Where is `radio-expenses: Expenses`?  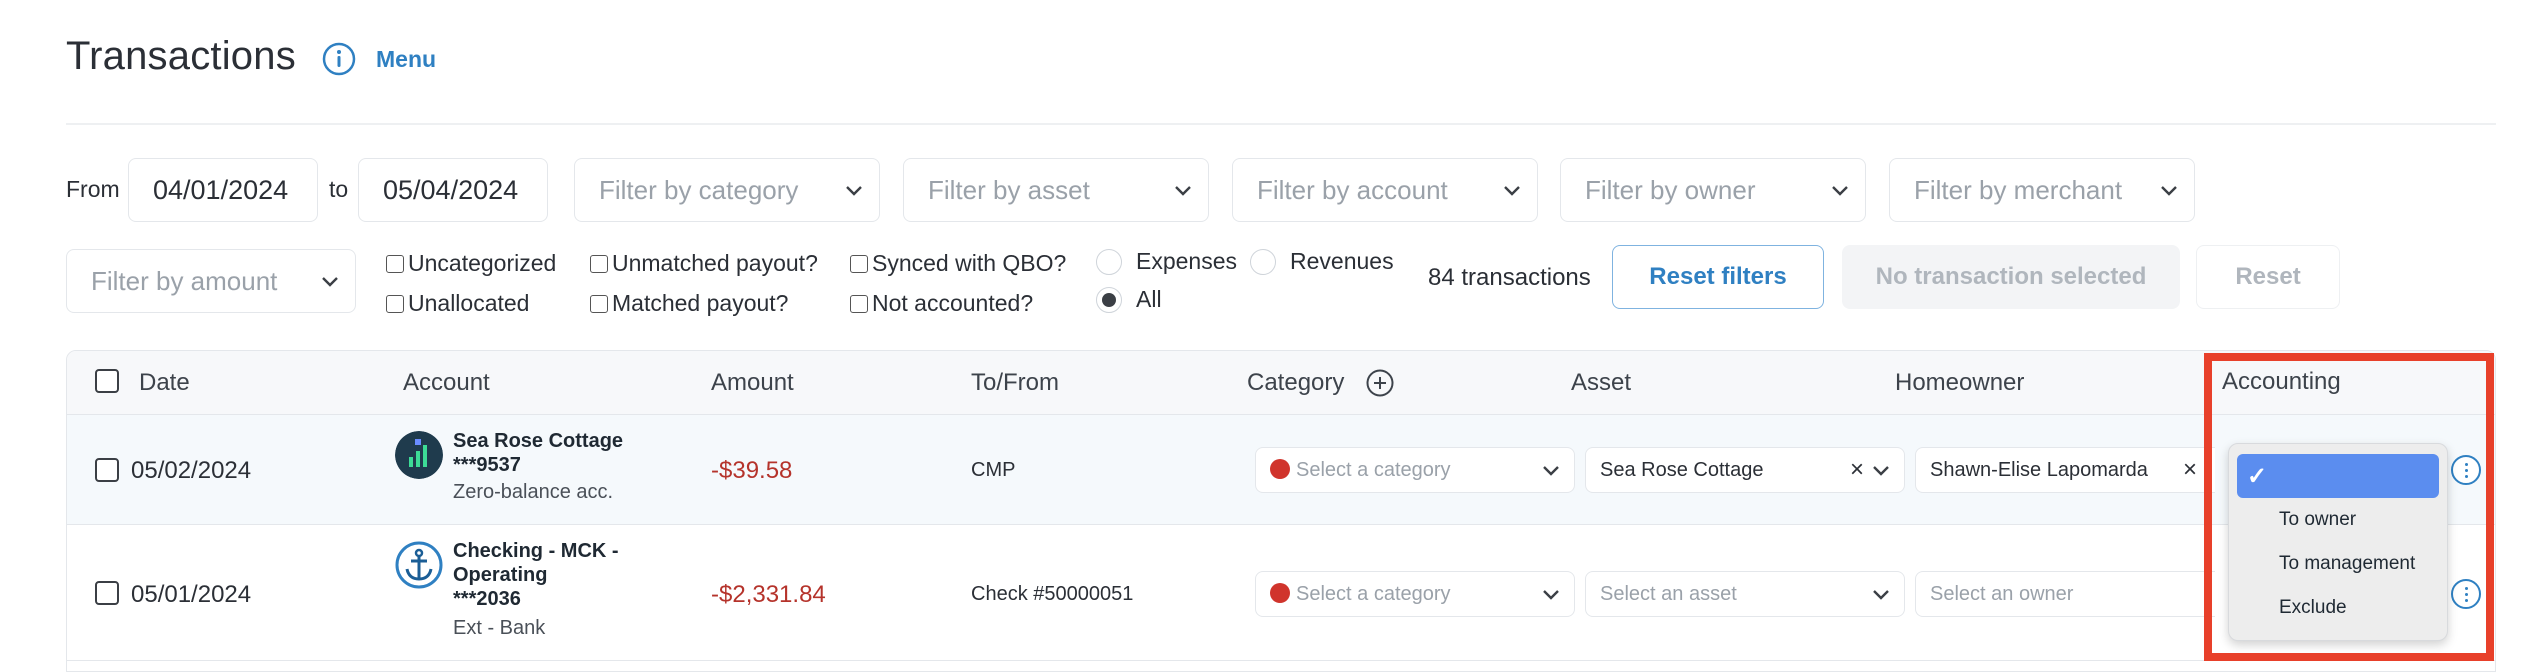
radio-expenses: Expenses is located at coordinates (1166, 261).